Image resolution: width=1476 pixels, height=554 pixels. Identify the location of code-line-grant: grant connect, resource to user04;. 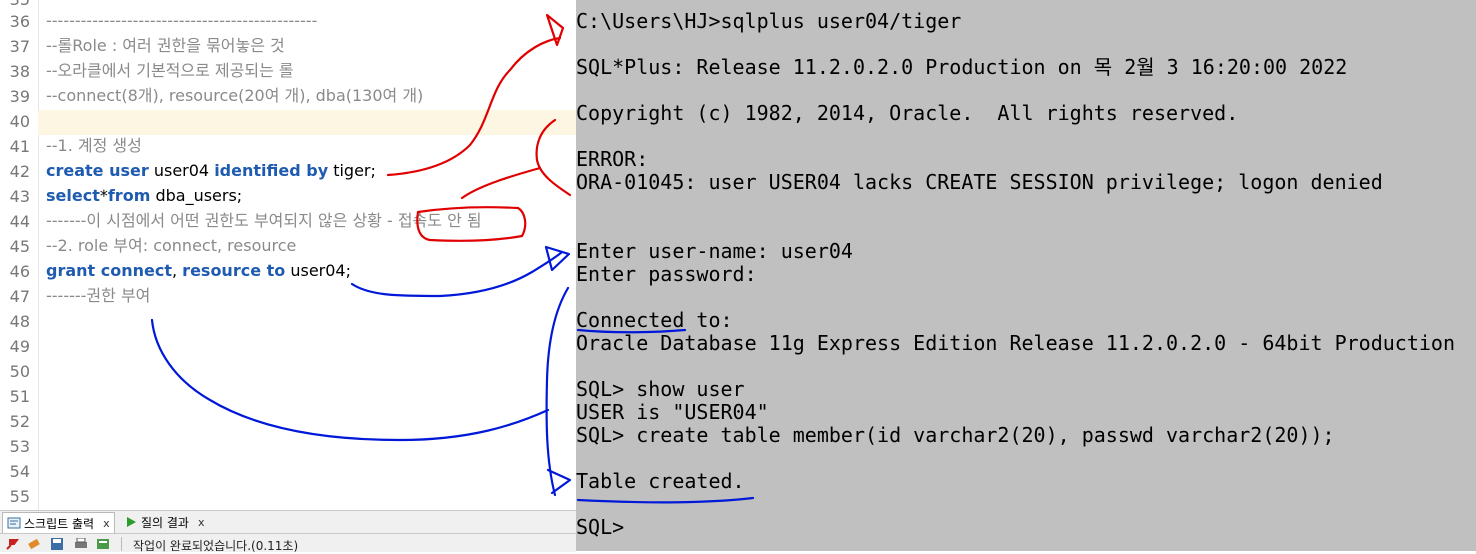
(198, 271).